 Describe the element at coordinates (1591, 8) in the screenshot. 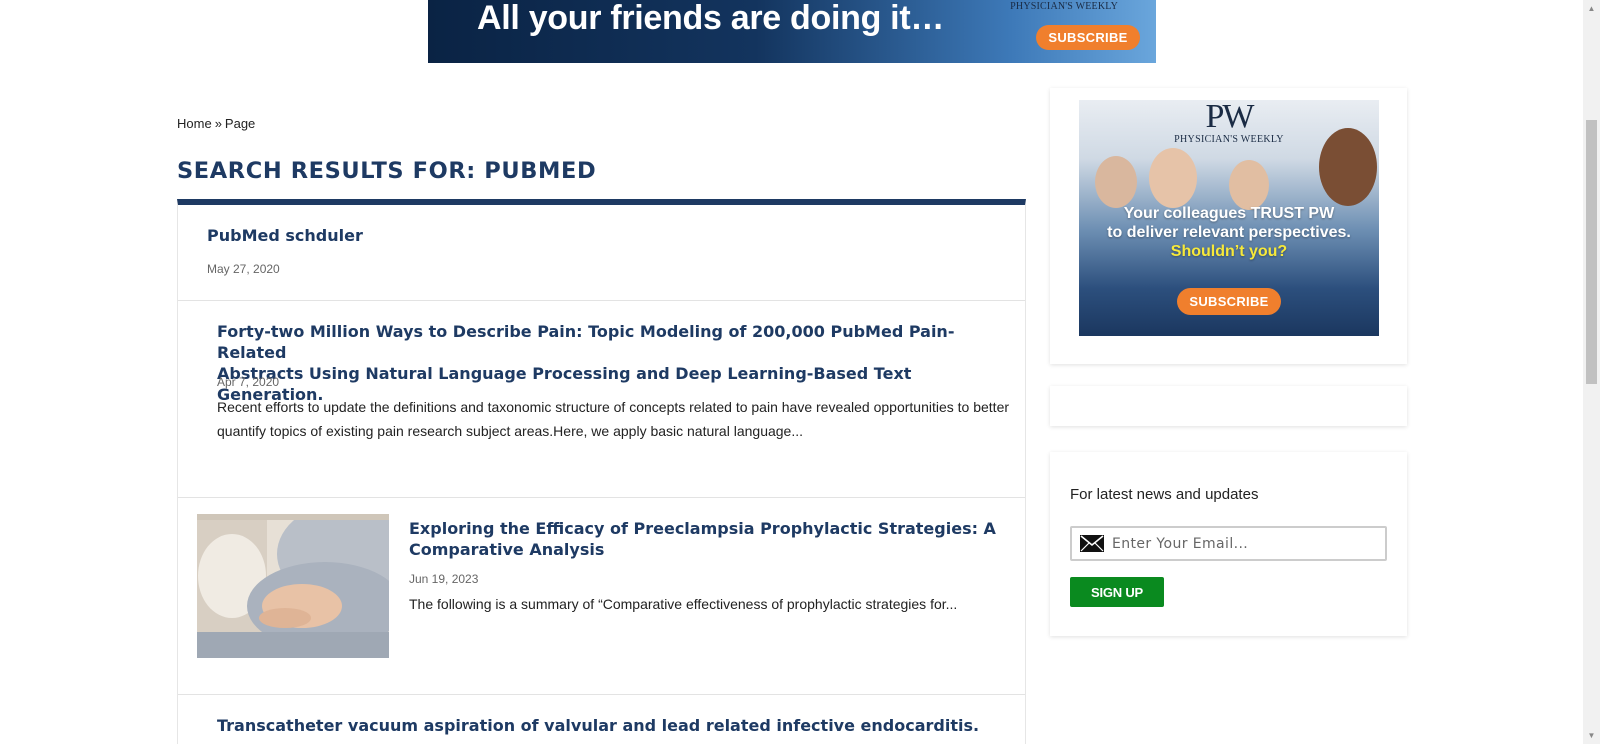

I see `scroll-up-arrow-icon: ▲` at that location.